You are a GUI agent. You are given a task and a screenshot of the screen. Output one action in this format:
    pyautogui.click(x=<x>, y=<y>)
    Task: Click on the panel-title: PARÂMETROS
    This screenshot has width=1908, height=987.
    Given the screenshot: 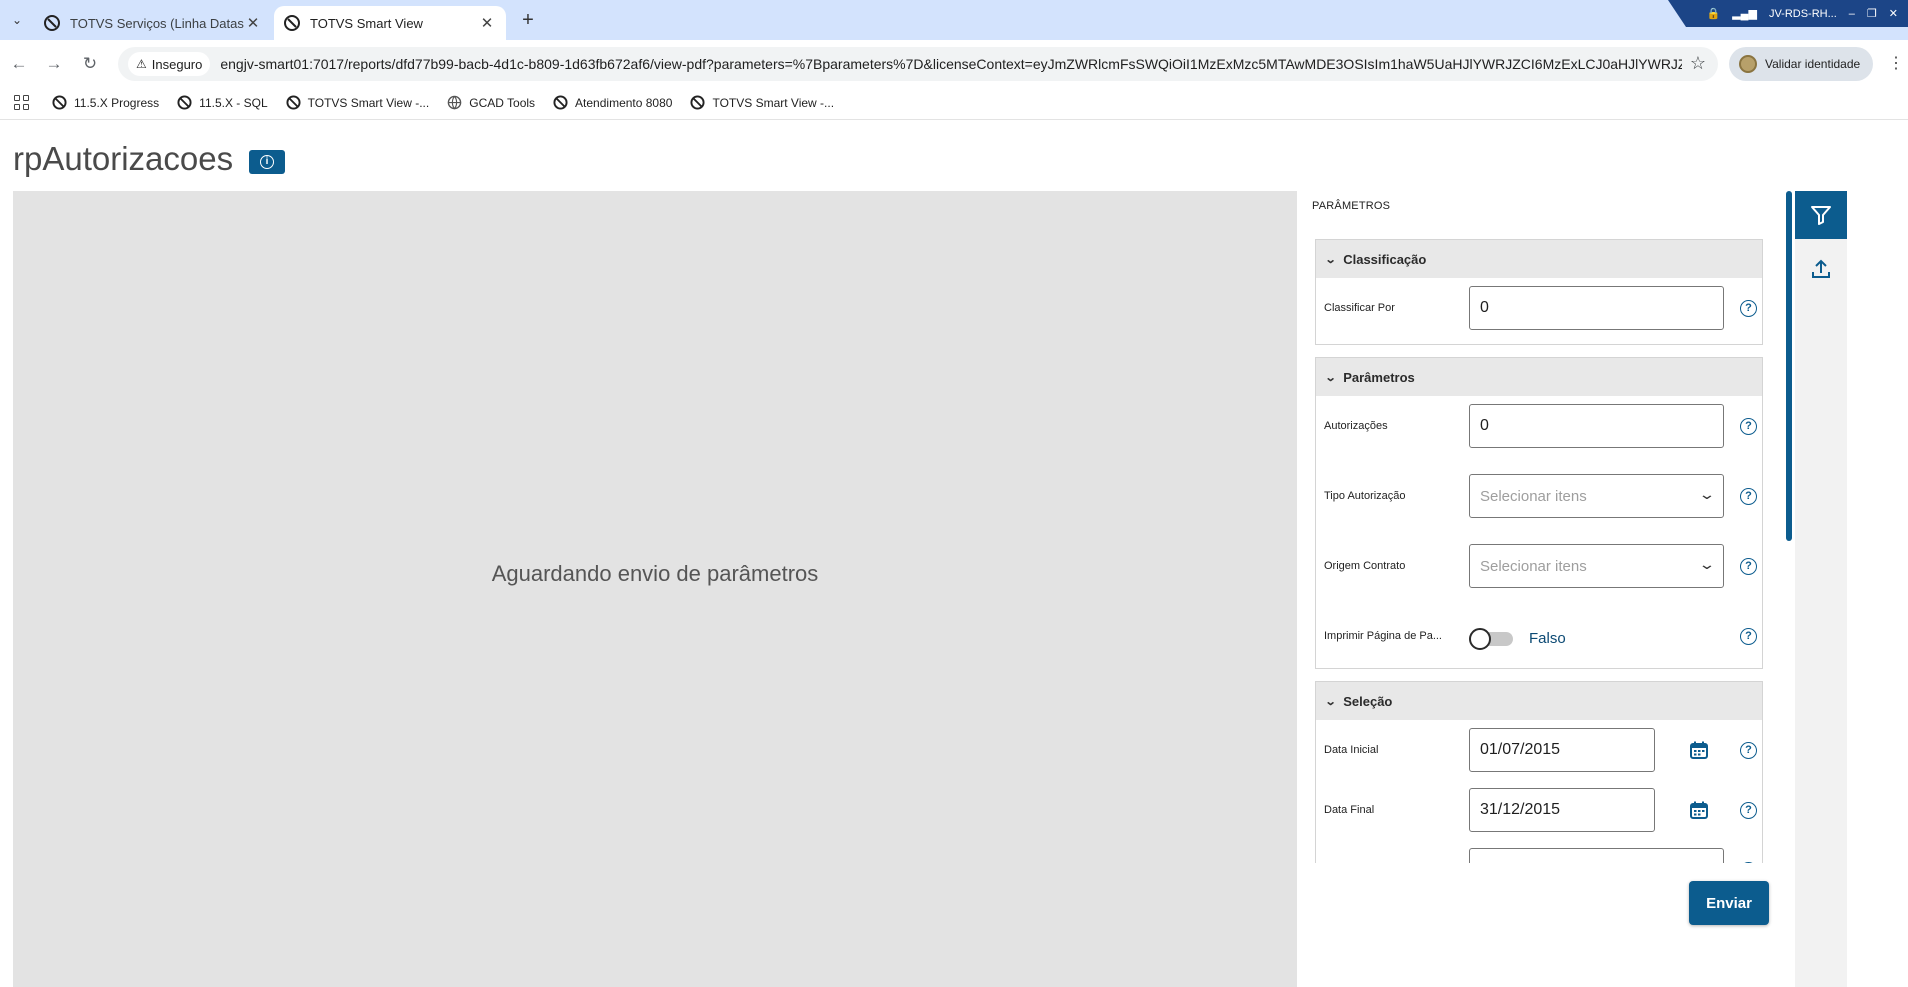 What is the action you would take?
    pyautogui.click(x=1351, y=206)
    